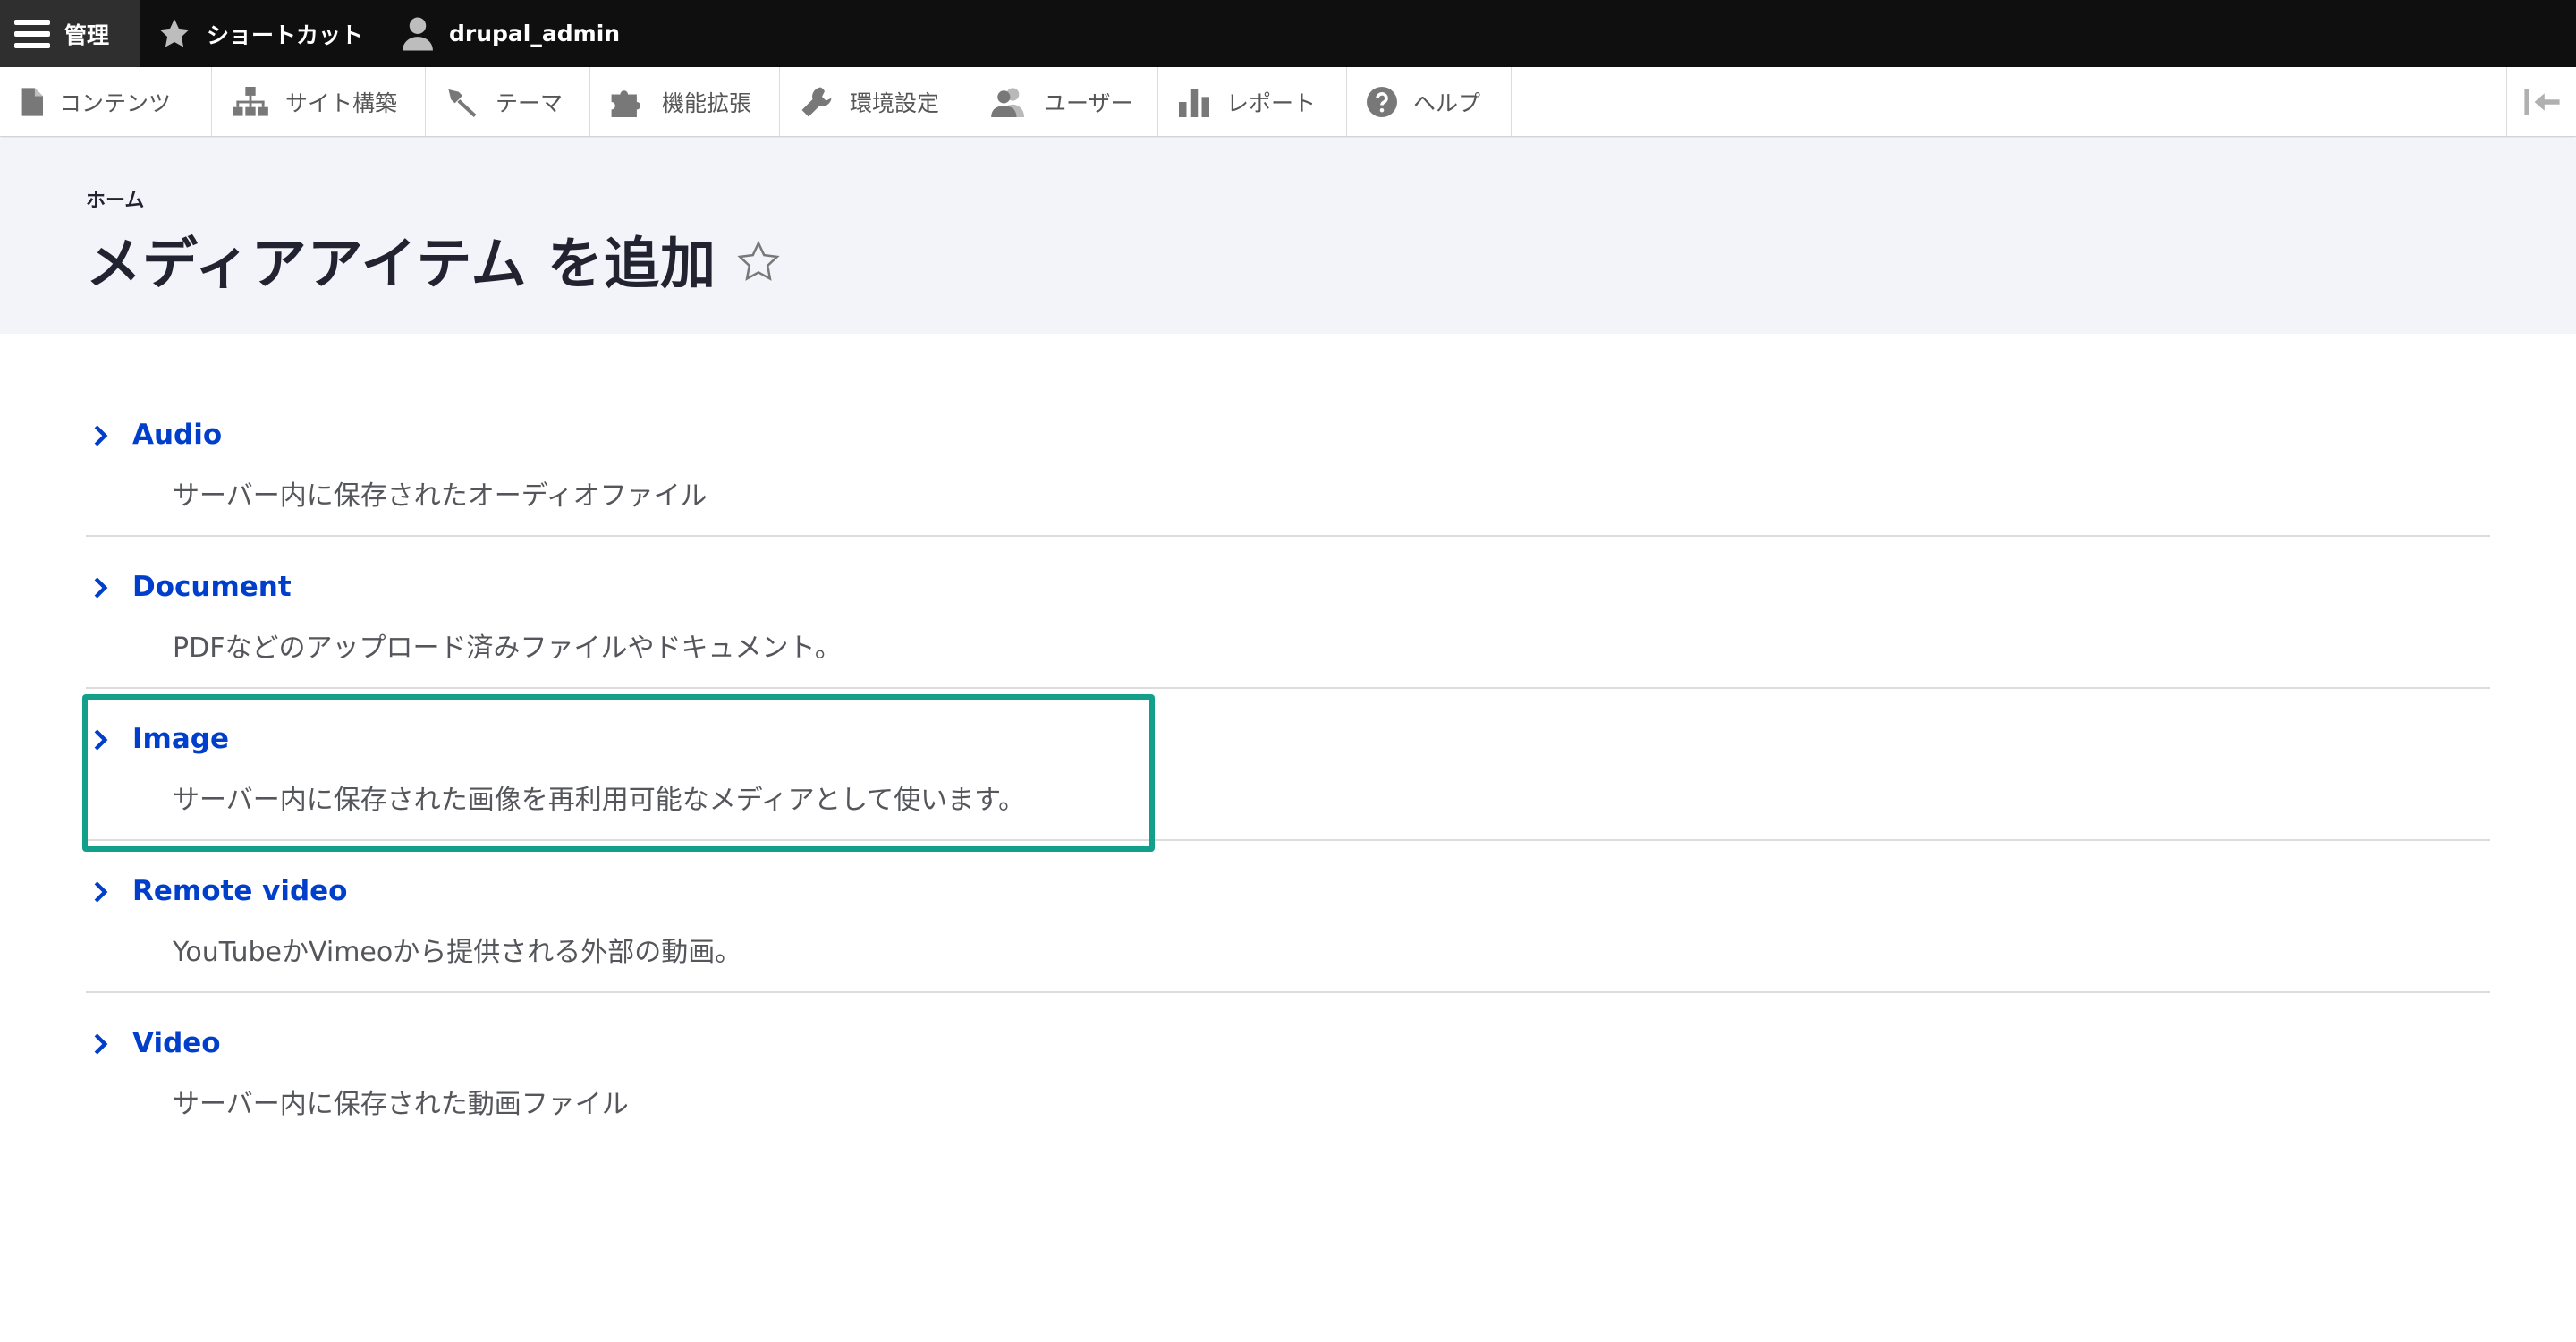  I want to click on tray-item-extend: 機能拡張, so click(685, 102).